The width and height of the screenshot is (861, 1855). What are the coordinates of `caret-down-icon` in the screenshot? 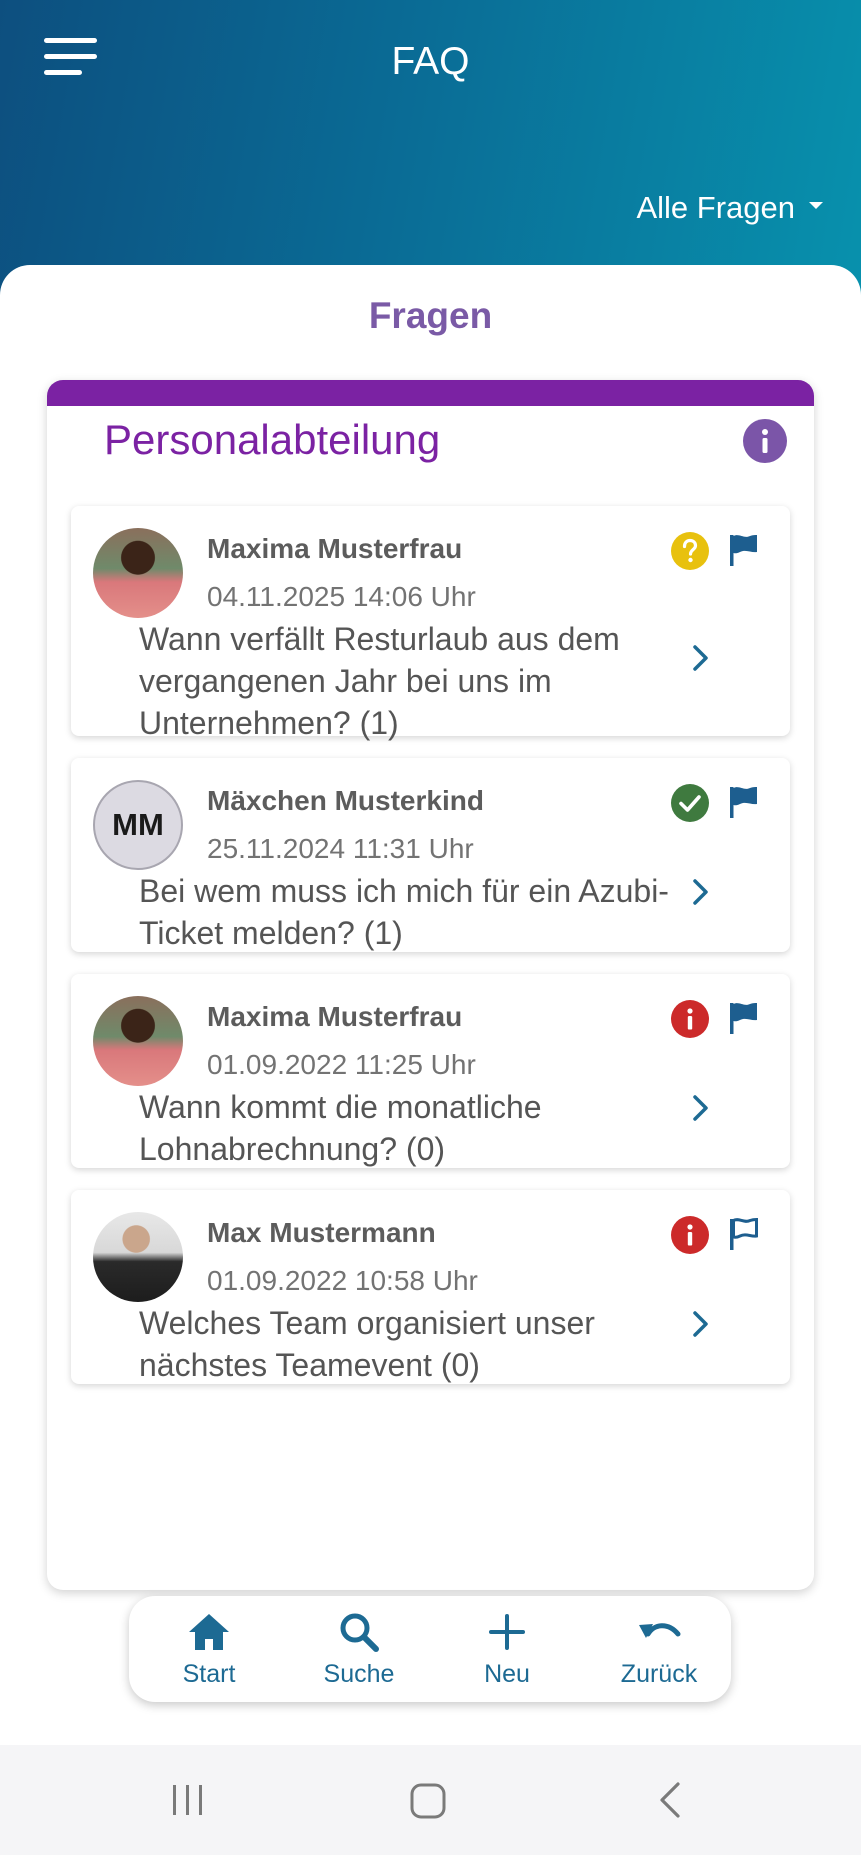 It's located at (816, 205).